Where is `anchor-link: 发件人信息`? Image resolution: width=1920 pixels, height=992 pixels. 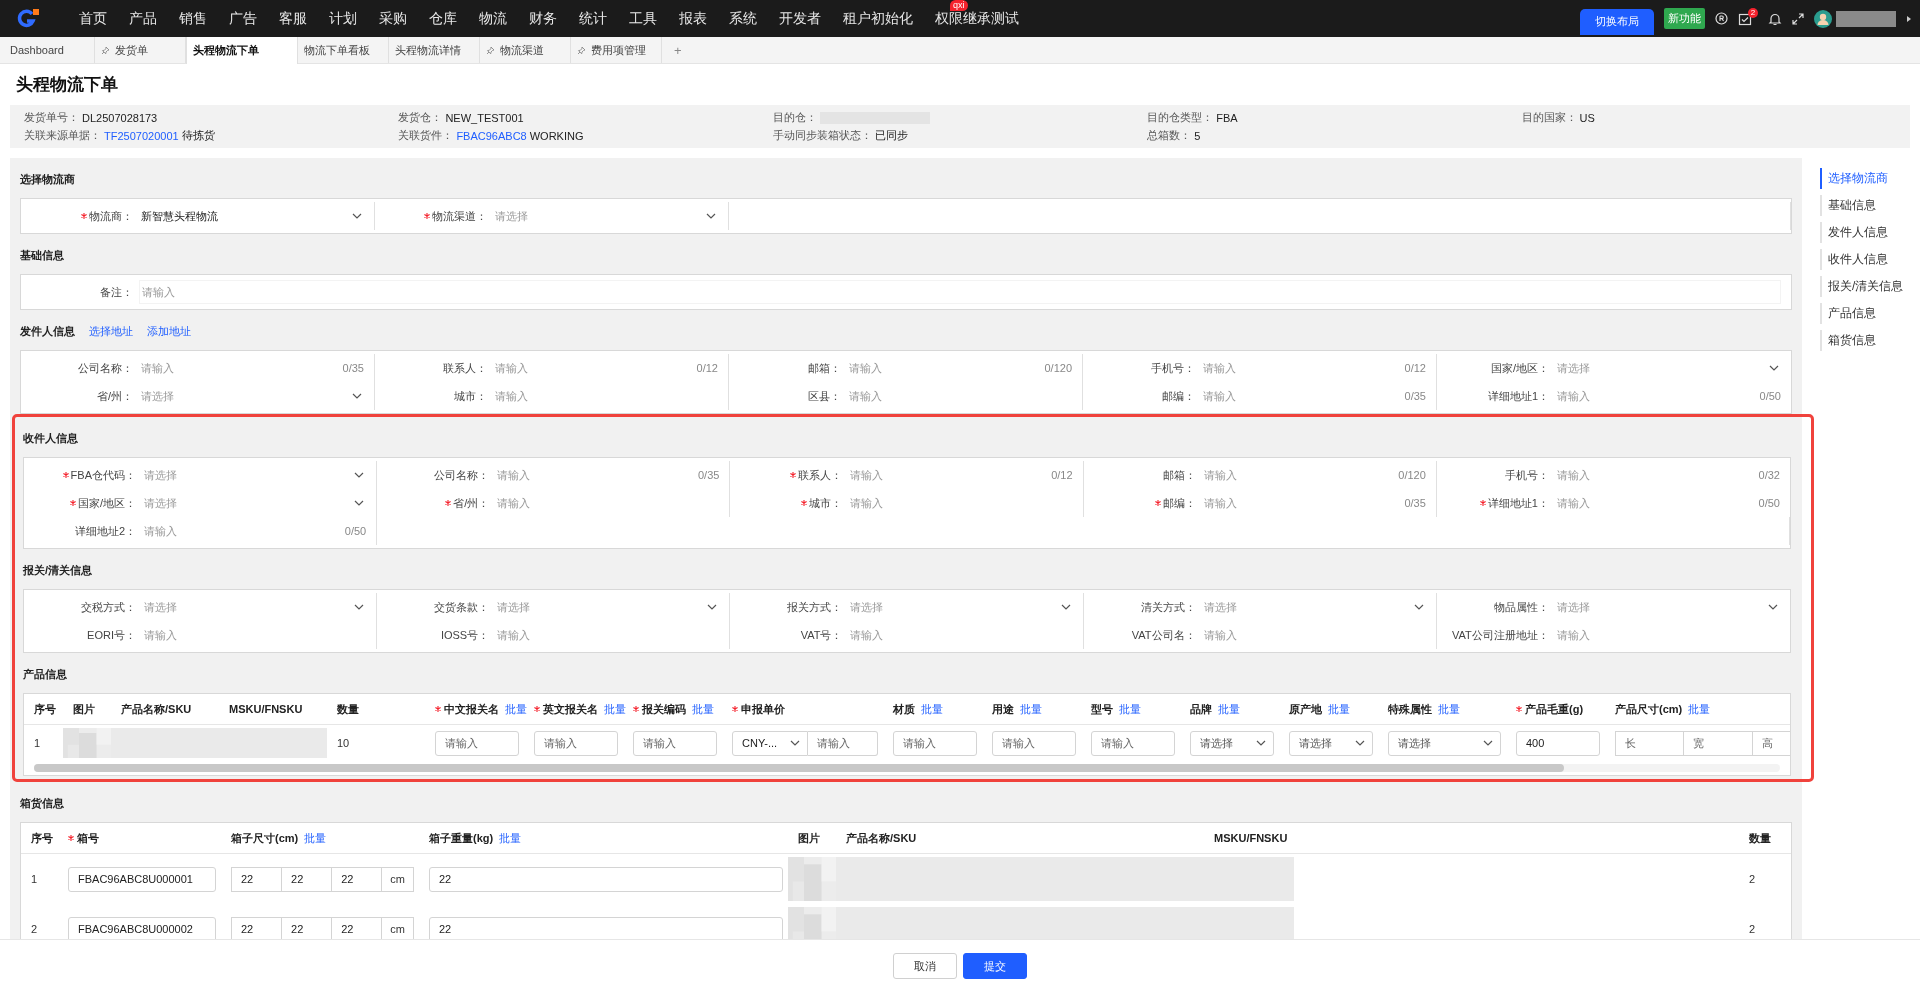
anchor-link: 发件人信息 is located at coordinates (1870, 232).